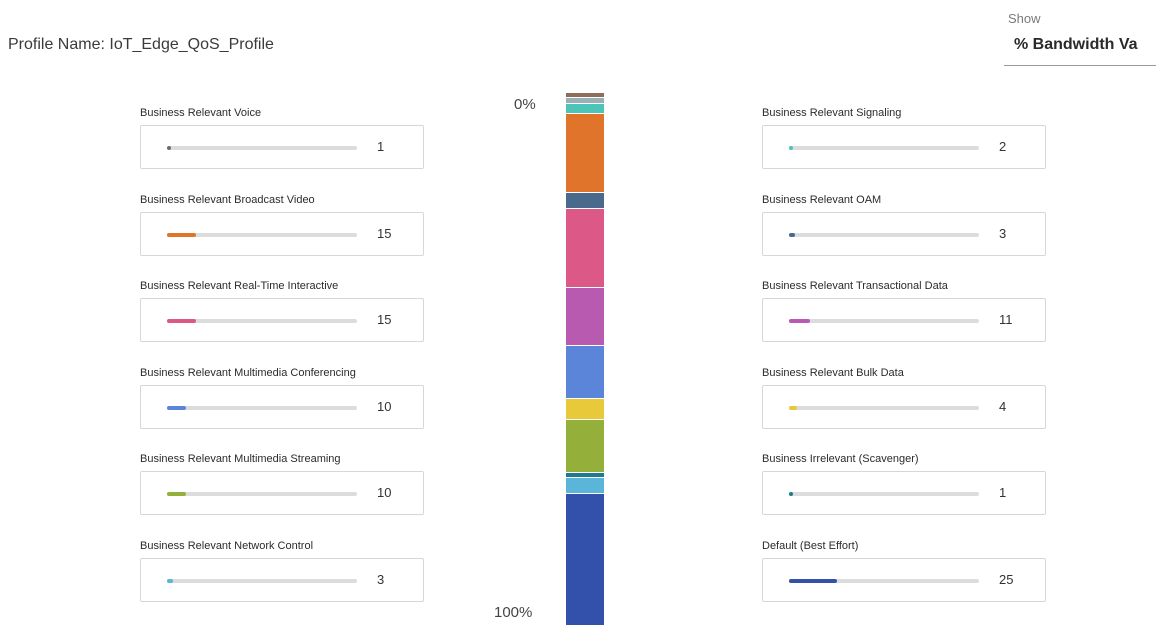 This screenshot has height=626, width=1156. I want to click on traffic-class-slider: Business Relevant Transactional Data 11, so click(906, 308).